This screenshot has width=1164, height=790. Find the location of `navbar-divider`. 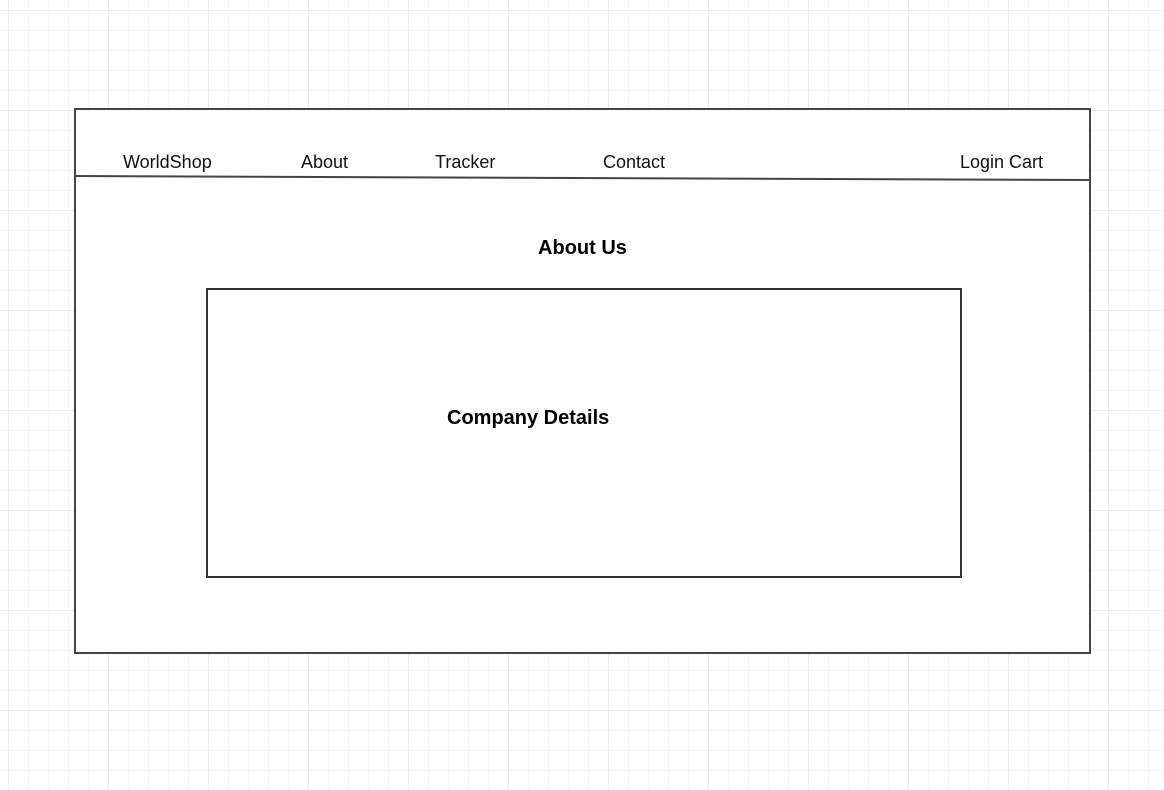

navbar-divider is located at coordinates (582, 178).